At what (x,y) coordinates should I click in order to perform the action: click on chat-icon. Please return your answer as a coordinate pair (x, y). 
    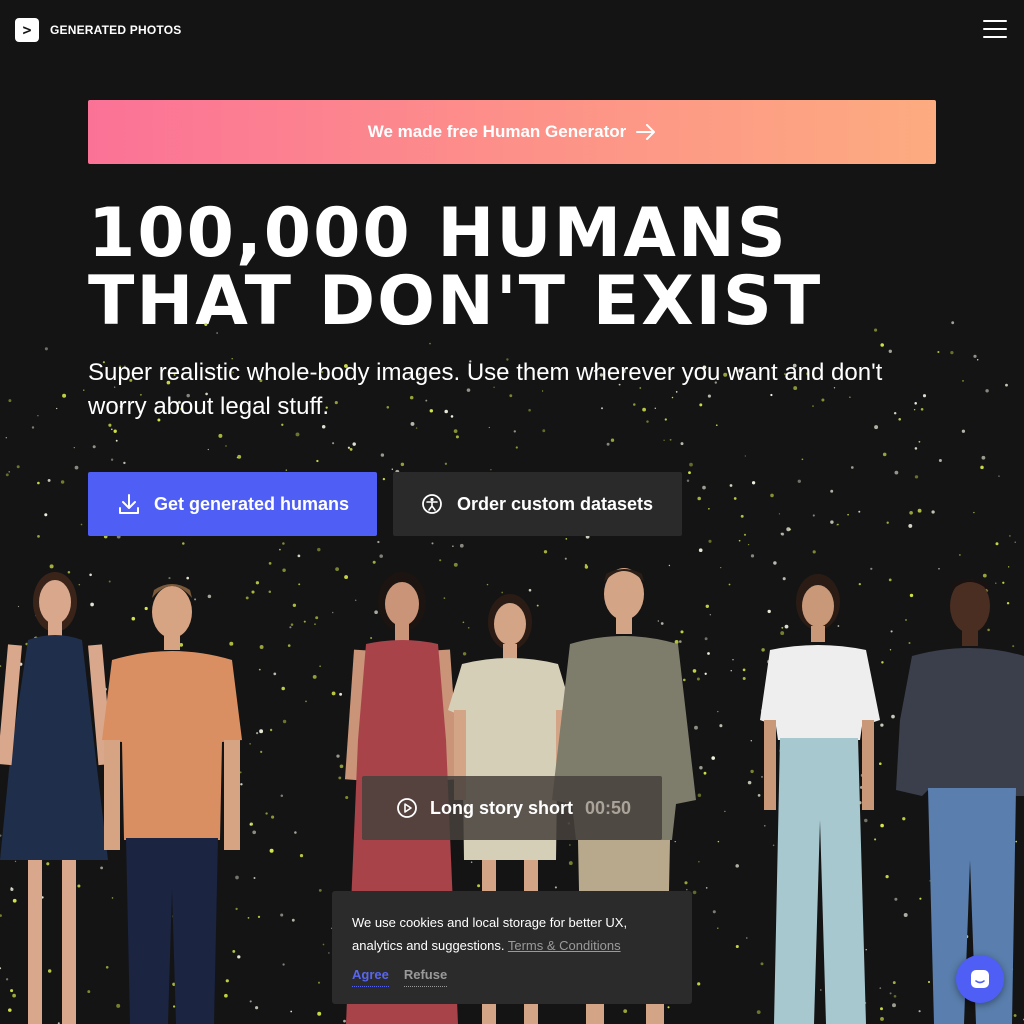
    Looking at the image, I should click on (980, 979).